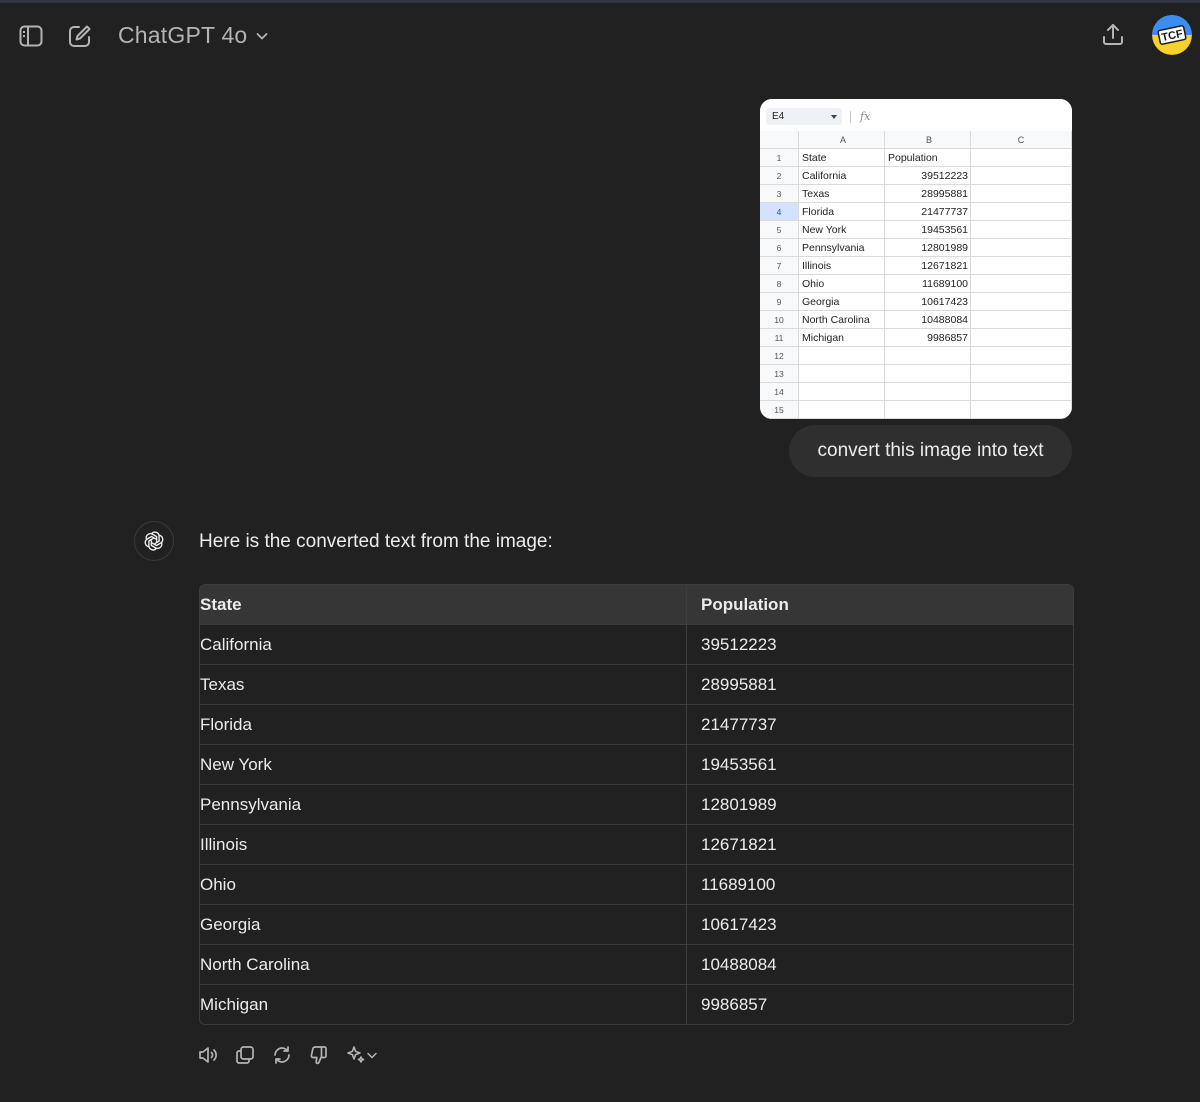 The image size is (1200, 1102). What do you see at coordinates (779, 302) in the screenshot?
I see `row-number: 9` at bounding box center [779, 302].